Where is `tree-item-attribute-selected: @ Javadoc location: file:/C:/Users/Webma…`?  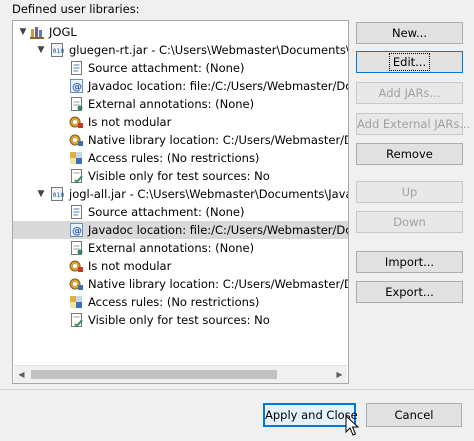
tree-item-attribute-selected: @ Javadoc location: file:/C:/Users/Webma… is located at coordinates (180, 230).